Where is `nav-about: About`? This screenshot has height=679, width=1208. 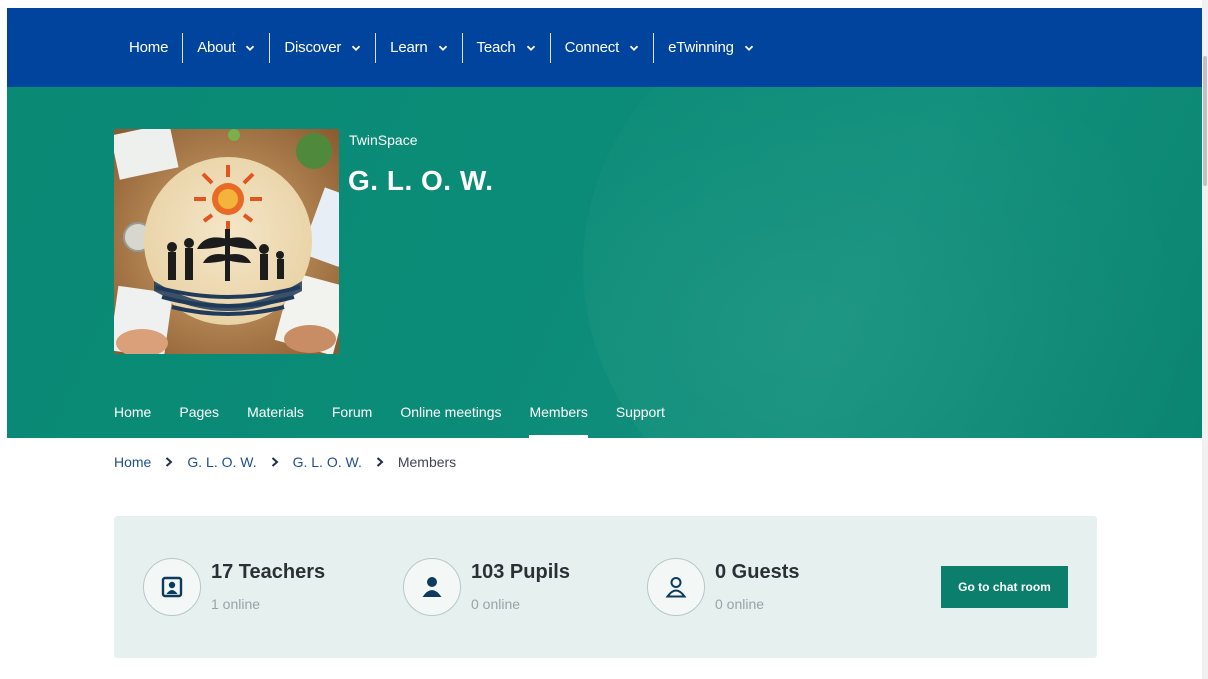 nav-about: About is located at coordinates (225, 47).